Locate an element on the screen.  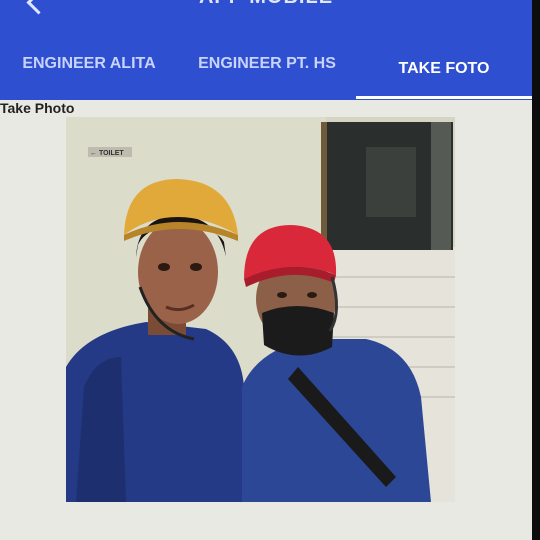
tab-engineer-alita: ENGINEER ALITA is located at coordinates (89, 73).